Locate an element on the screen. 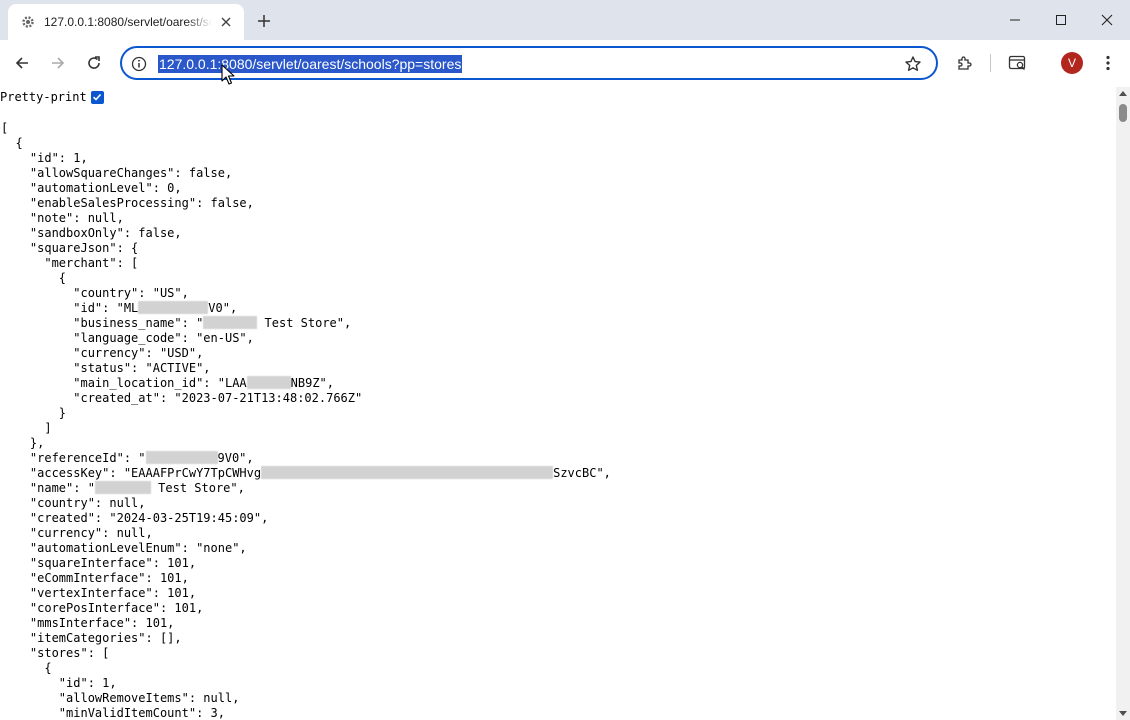 The height and width of the screenshot is (720, 1130). json-line: "currency": "USD", is located at coordinates (102, 353).